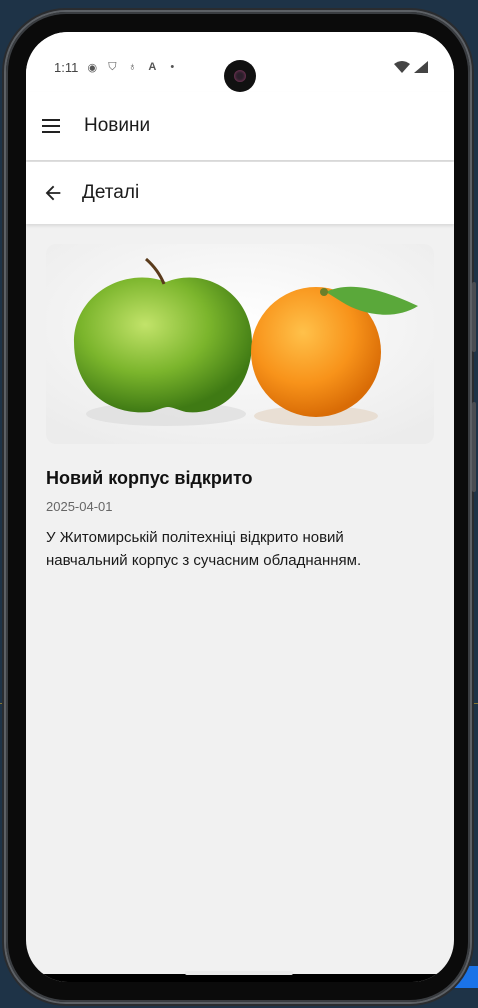 This screenshot has width=478, height=1008. Describe the element at coordinates (474, 447) in the screenshot. I see `volume-button` at that location.